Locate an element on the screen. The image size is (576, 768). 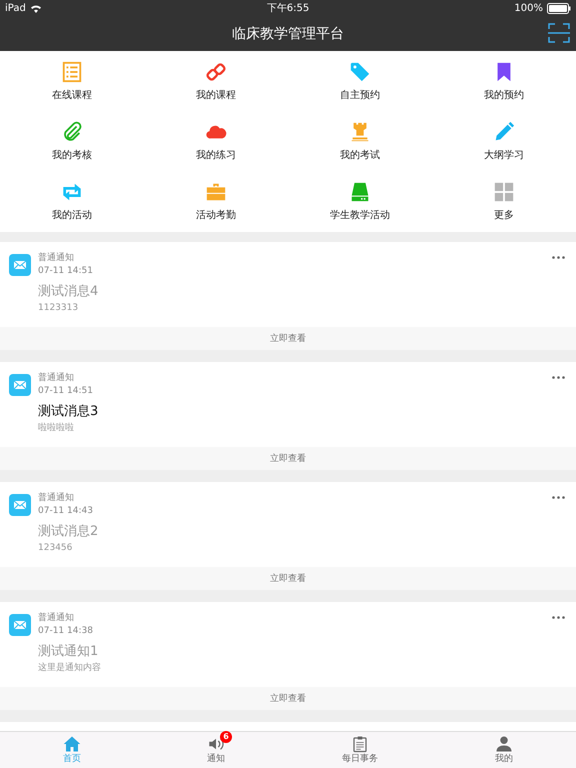
wifi-icon is located at coordinates (36, 8).